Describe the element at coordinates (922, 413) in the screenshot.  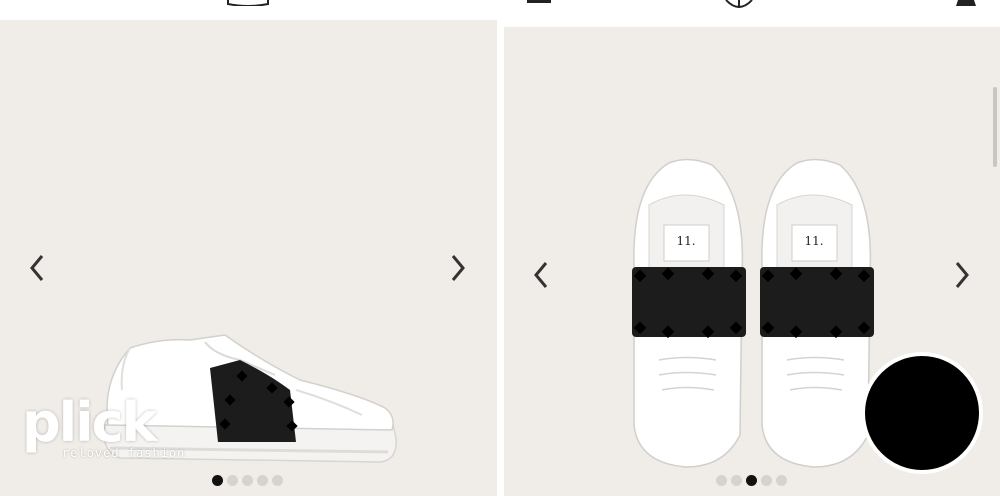
I see `floating-action-button` at that location.